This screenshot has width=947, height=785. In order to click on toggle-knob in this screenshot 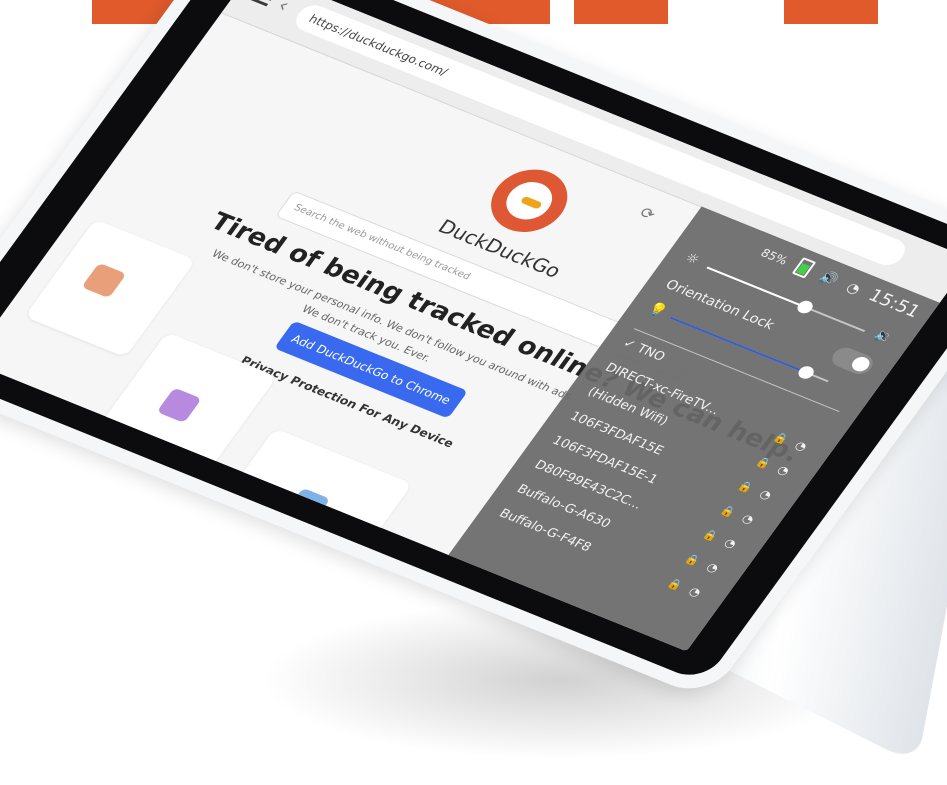, I will do `click(860, 364)`.